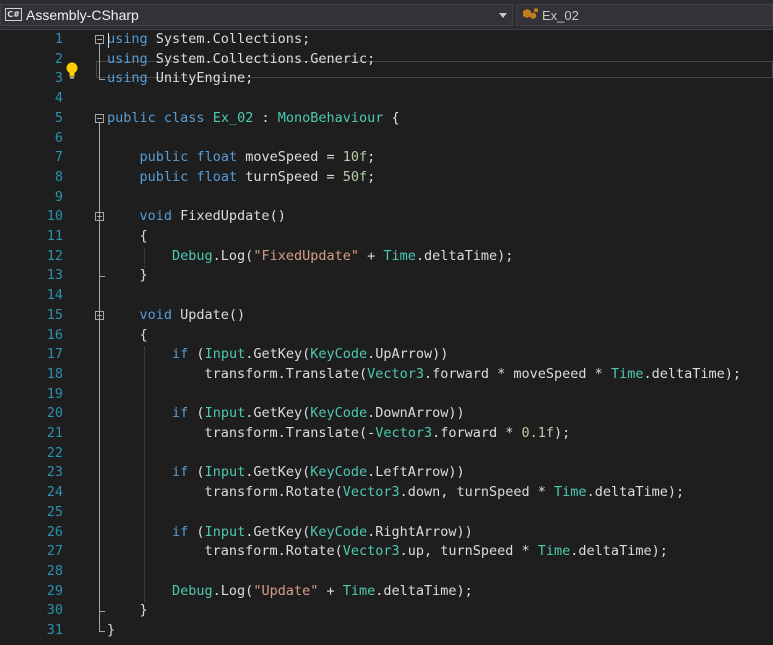 The height and width of the screenshot is (645, 773). I want to click on code-token: .forward *, so click(477, 433).